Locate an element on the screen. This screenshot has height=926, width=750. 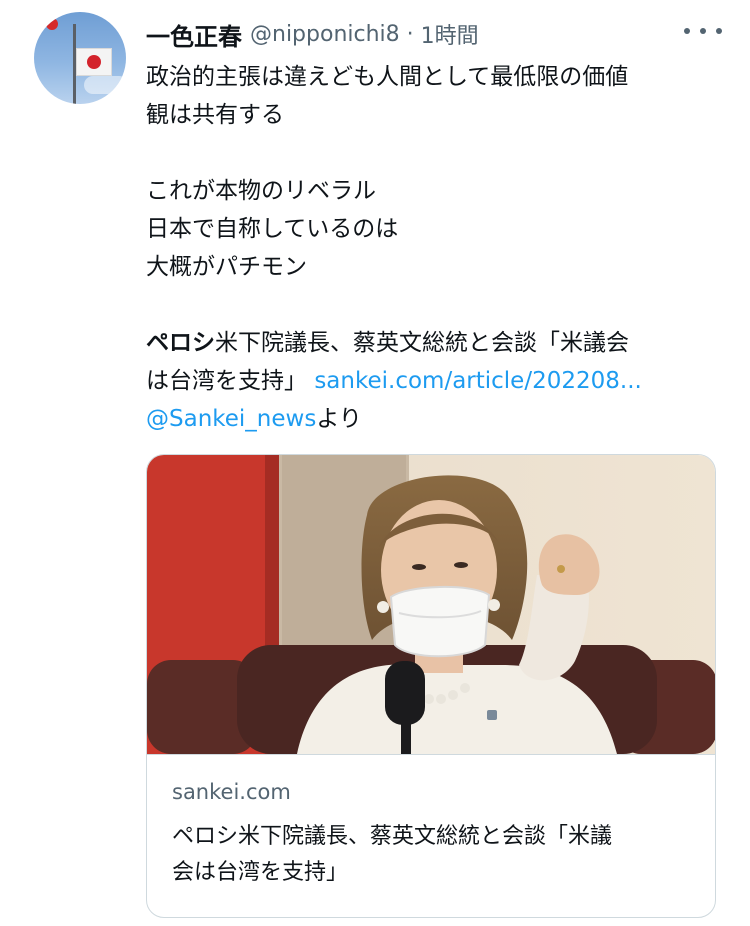
tweet-line: これが本物のリベラル is located at coordinates (261, 191).